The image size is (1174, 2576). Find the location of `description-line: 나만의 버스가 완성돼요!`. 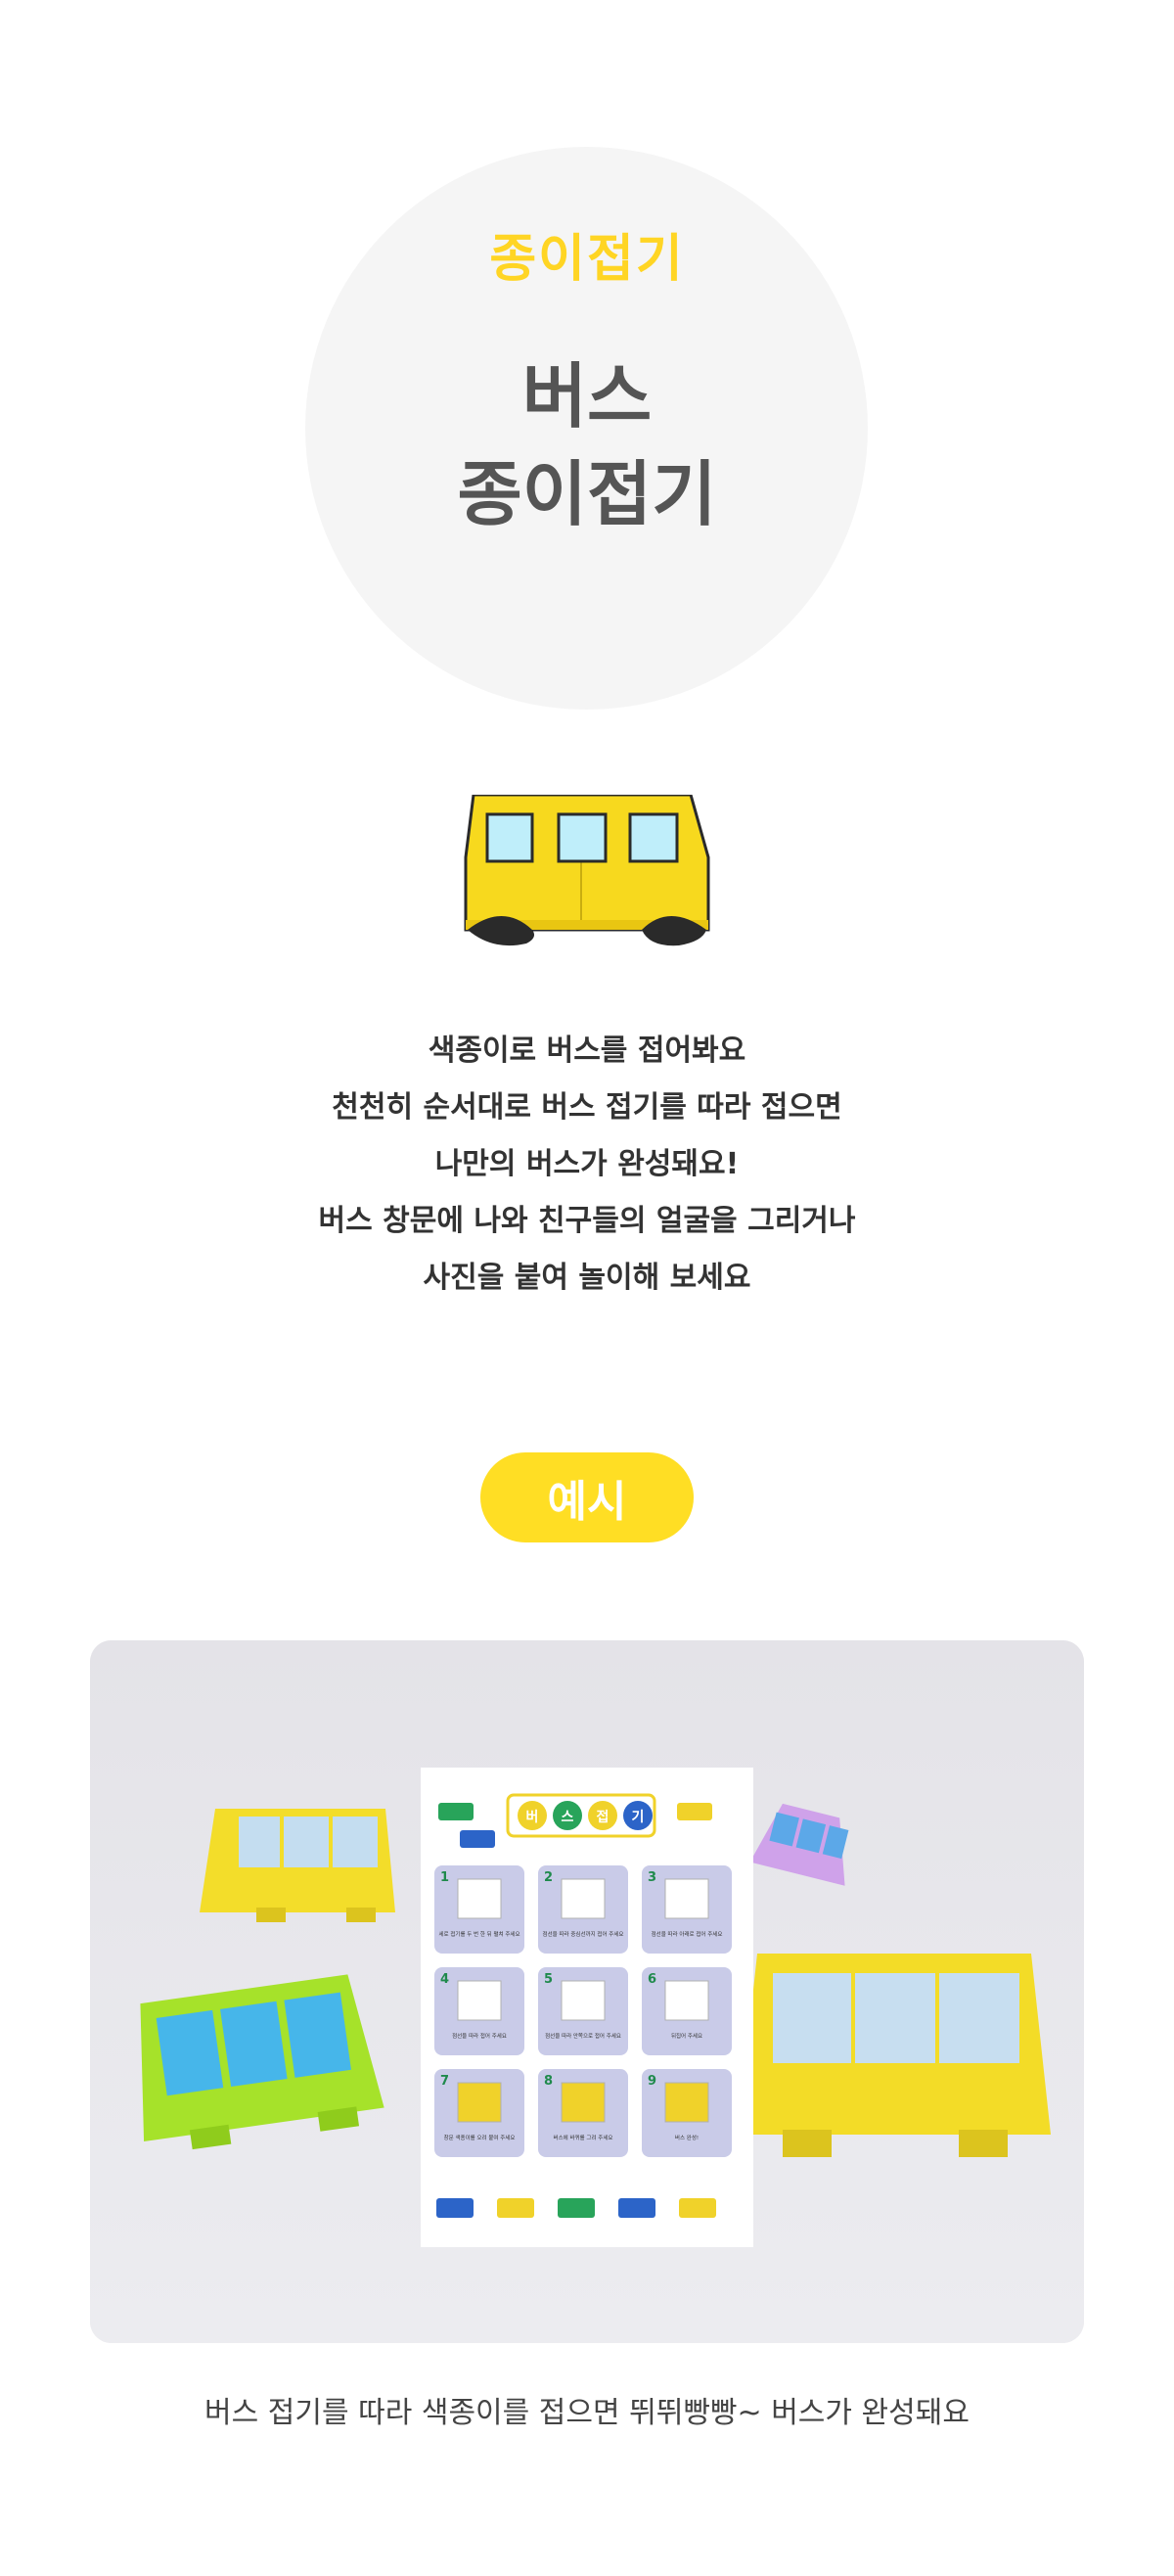

description-line: 나만의 버스가 완성돼요! is located at coordinates (587, 1164).